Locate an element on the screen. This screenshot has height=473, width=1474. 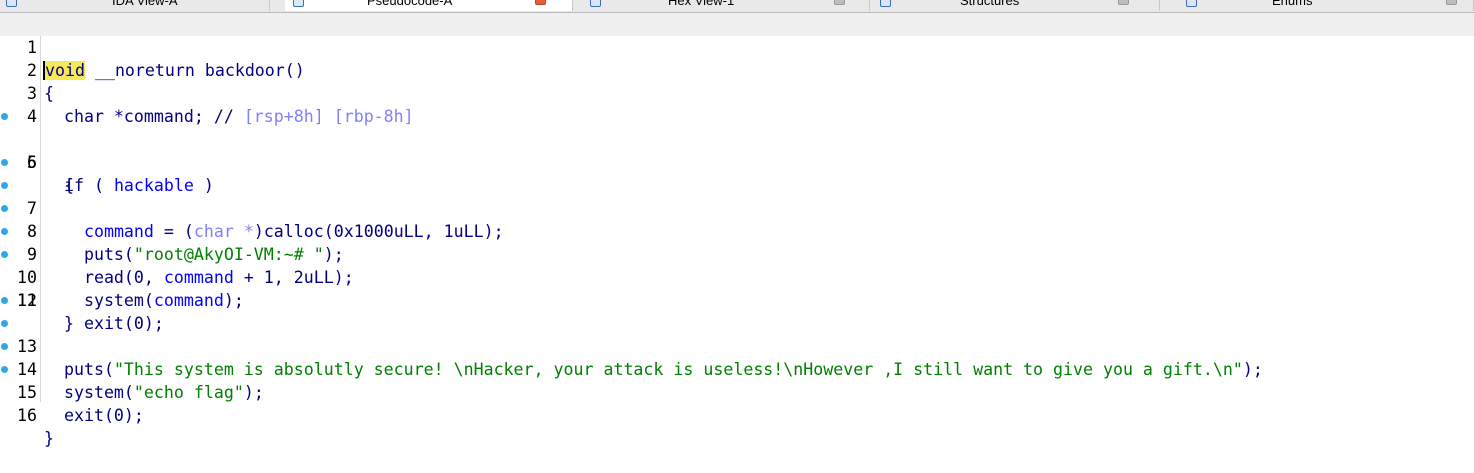
tab-label: Structures is located at coordinates (990, 4).